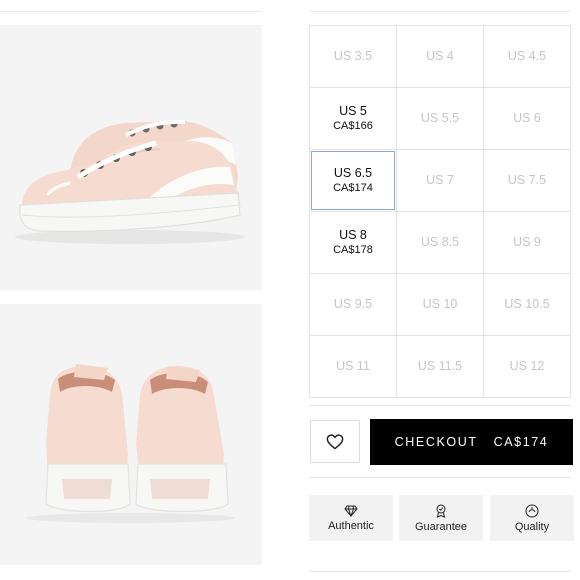 This screenshot has height=580, width=580. What do you see at coordinates (131, 11) in the screenshot?
I see `top-divider-left` at bounding box center [131, 11].